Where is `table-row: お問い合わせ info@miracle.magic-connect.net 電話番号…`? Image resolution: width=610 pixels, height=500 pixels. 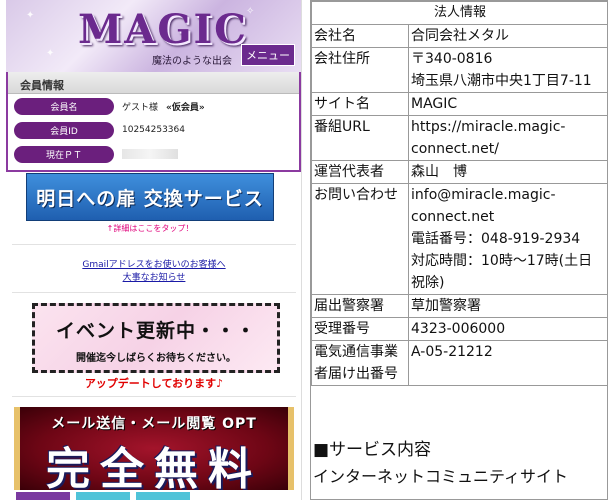 table-row: お問い合わせ info@miracle.magic-connect.net 電話番号… is located at coordinates (459, 239).